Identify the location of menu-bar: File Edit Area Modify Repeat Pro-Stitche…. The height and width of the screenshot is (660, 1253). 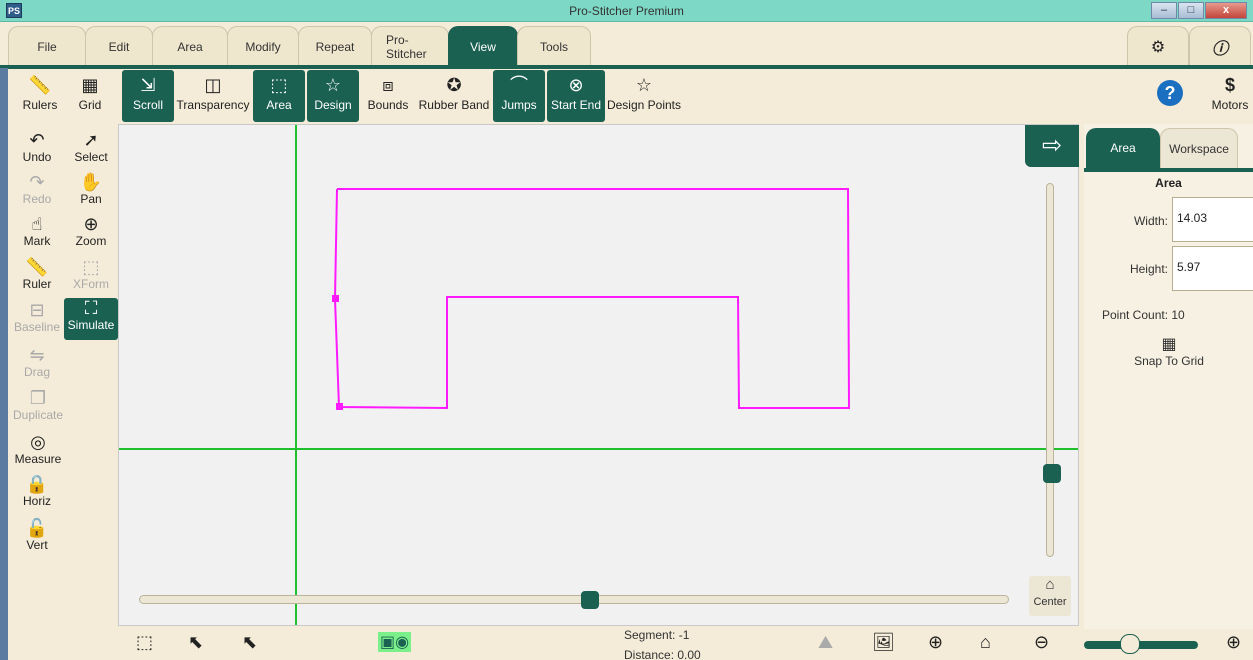
(299, 46).